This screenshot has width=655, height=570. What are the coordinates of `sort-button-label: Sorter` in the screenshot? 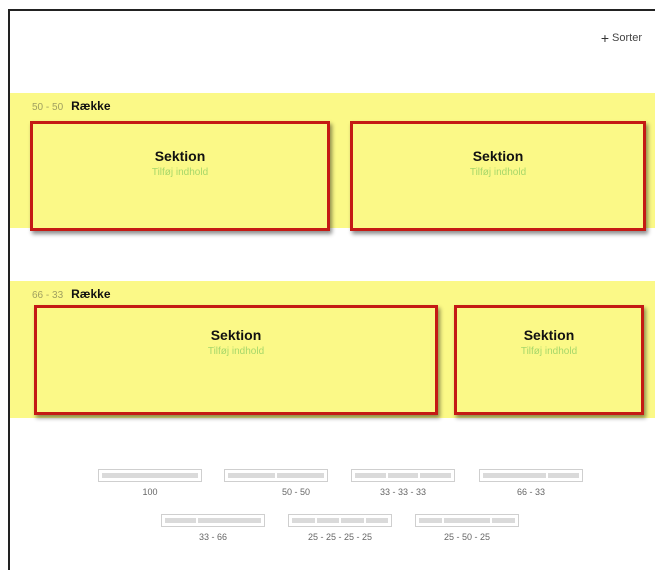 It's located at (627, 38).